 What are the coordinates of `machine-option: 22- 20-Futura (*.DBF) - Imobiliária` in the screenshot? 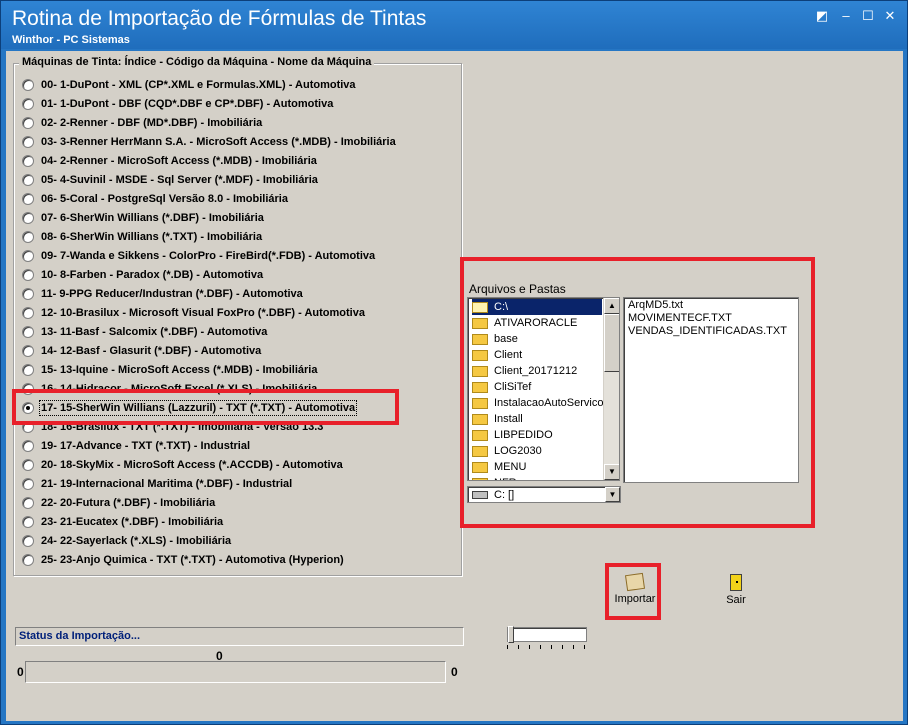 It's located at (118, 502).